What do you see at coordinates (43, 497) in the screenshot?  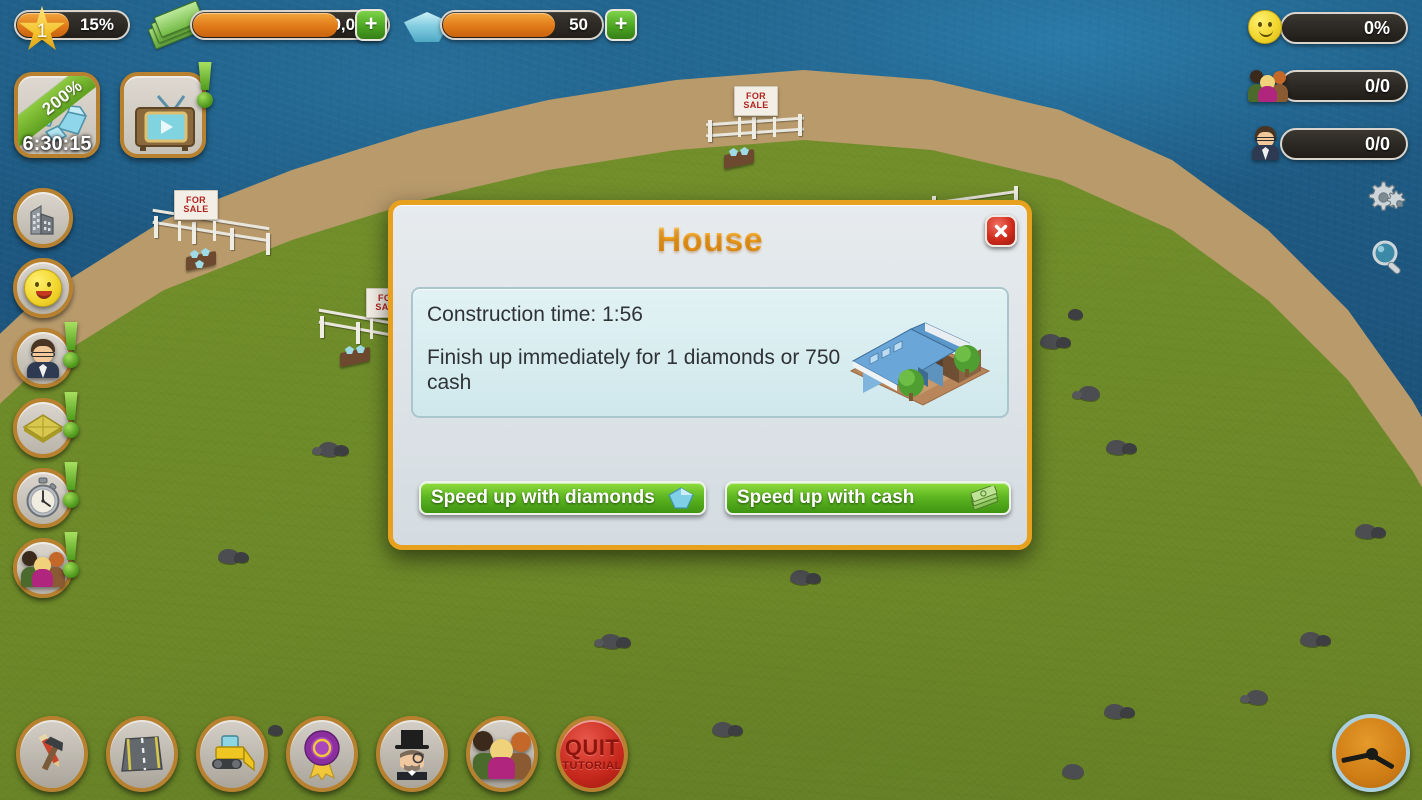 I see `stopwatch-icon` at bounding box center [43, 497].